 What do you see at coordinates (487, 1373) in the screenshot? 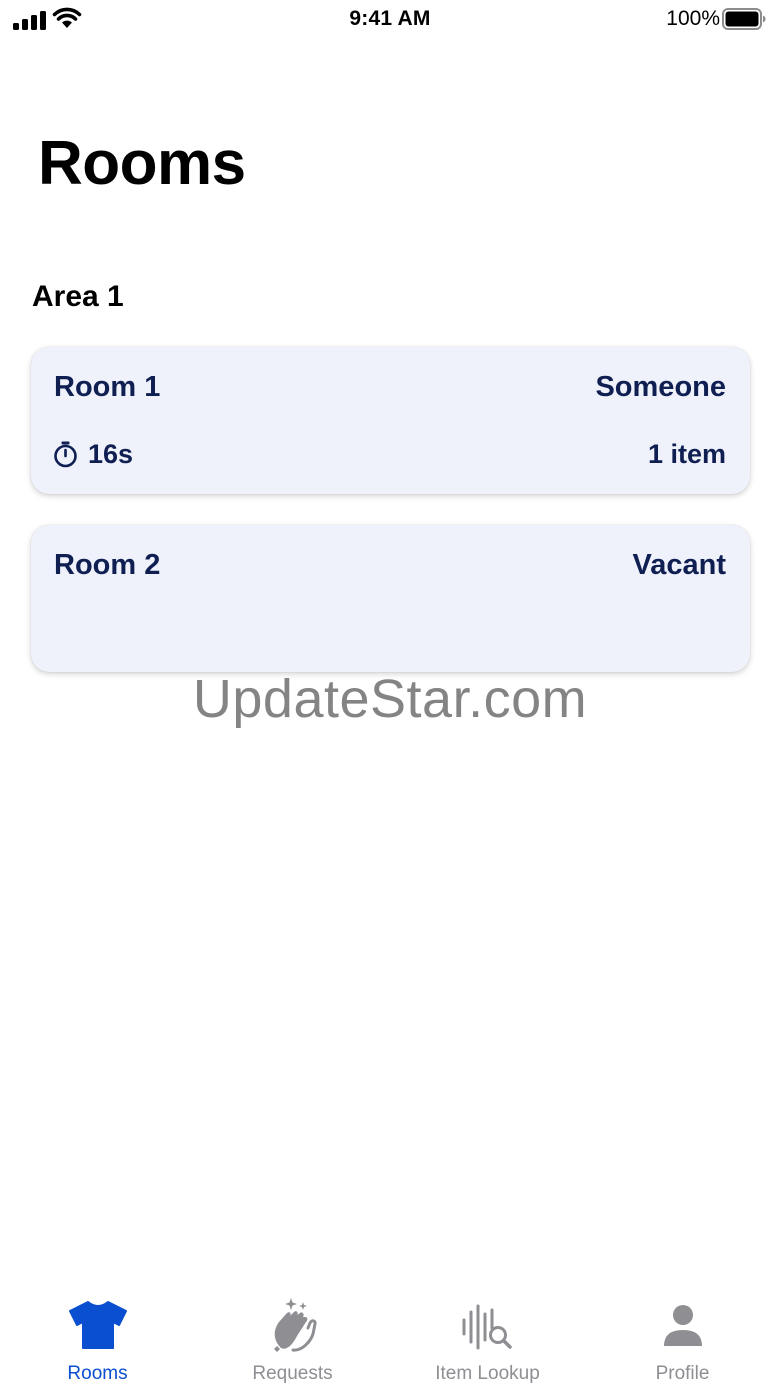
I see `tab-label: Item Lookup` at bounding box center [487, 1373].